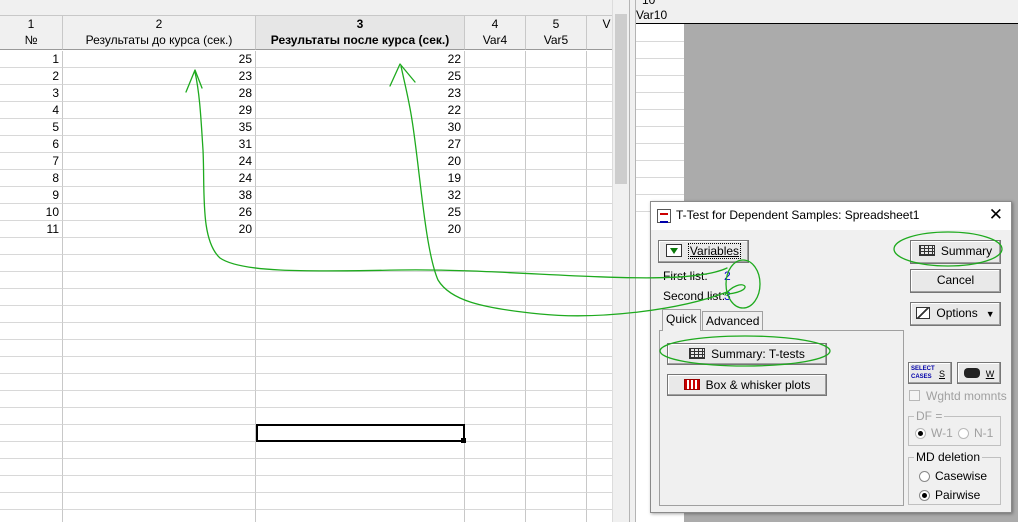 Image resolution: width=1018 pixels, height=522 pixels. Describe the element at coordinates (747, 385) in the screenshot. I see `box-whisker-button: Box & whisker plots` at that location.